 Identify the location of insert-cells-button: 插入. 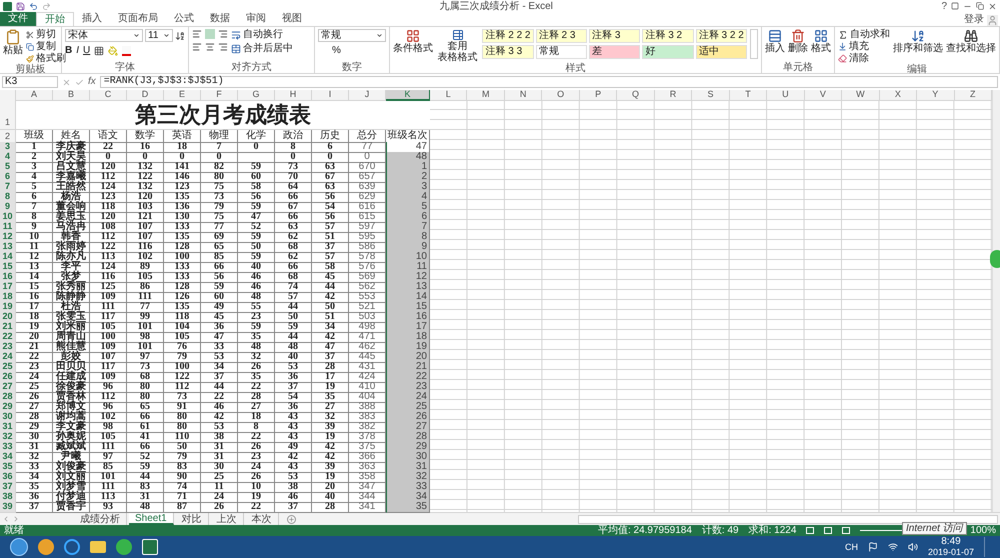
(775, 45).